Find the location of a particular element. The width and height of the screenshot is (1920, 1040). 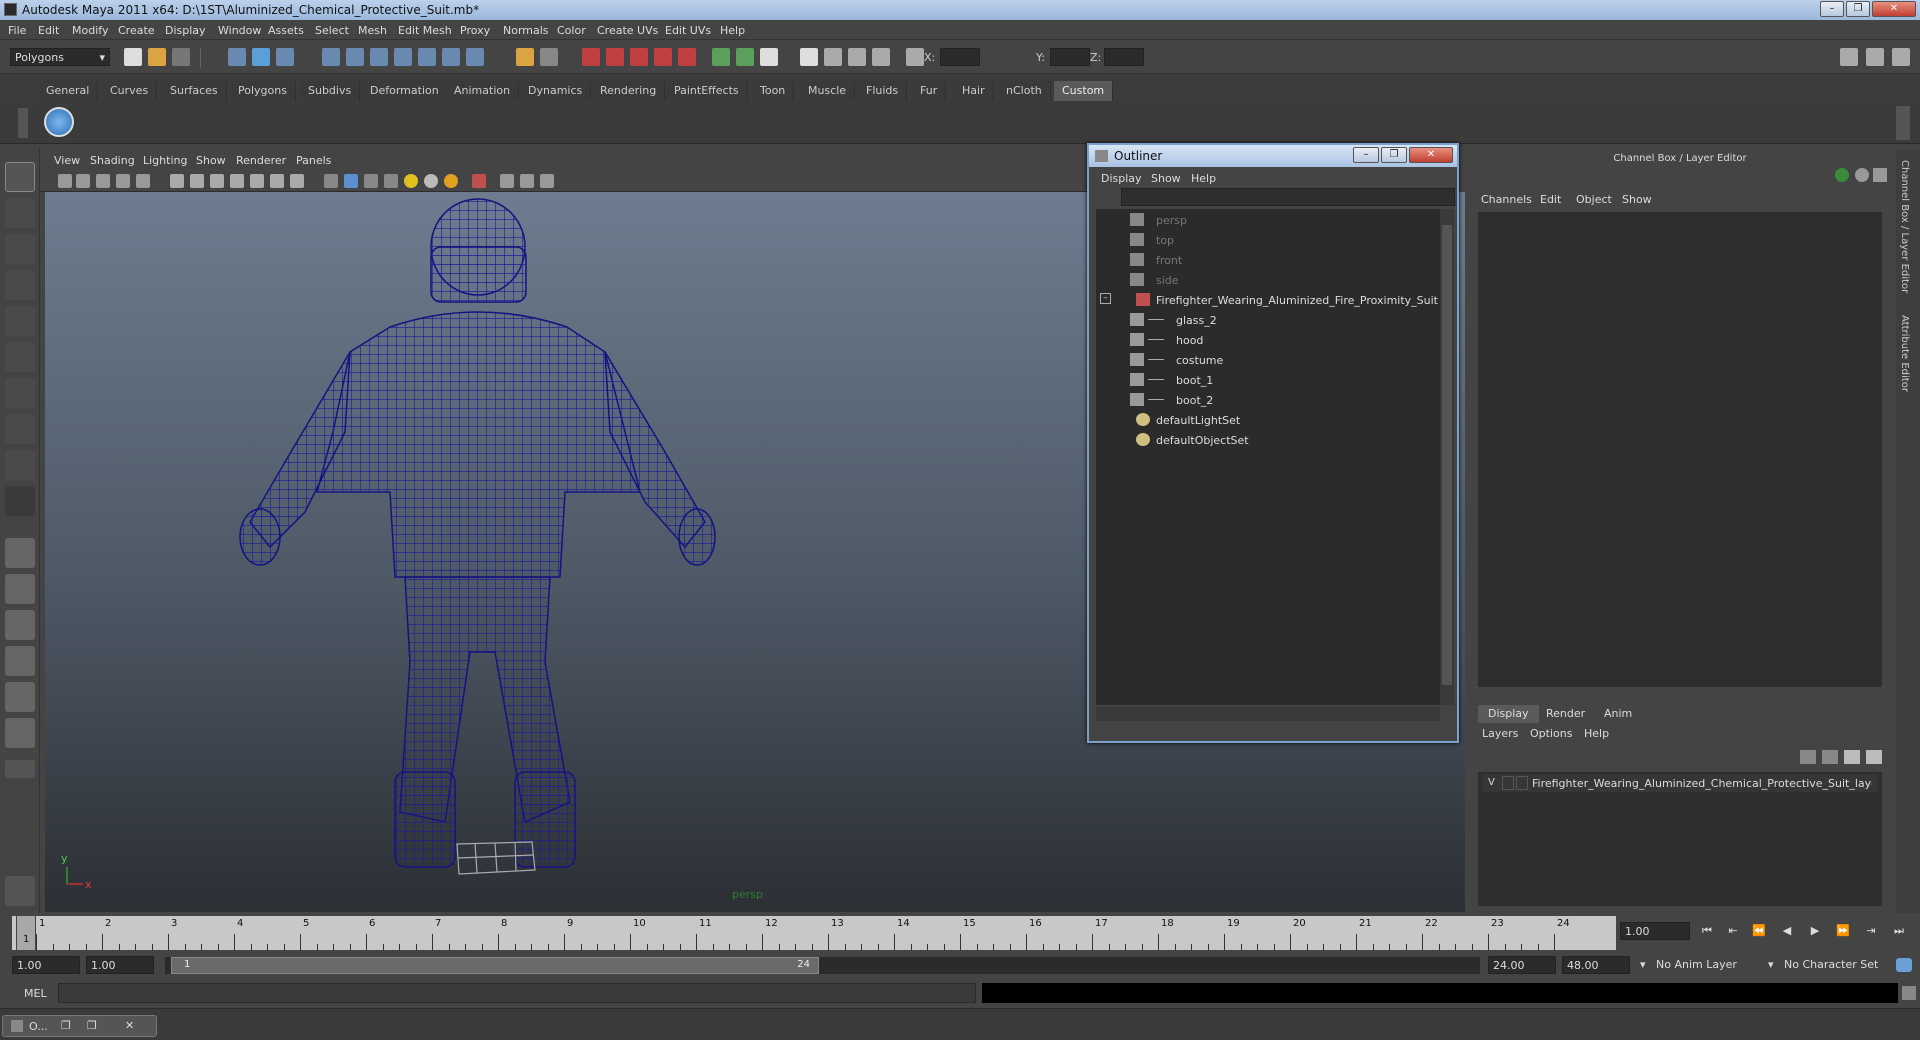

channel-box-menu-object: Object is located at coordinates (1594, 199).